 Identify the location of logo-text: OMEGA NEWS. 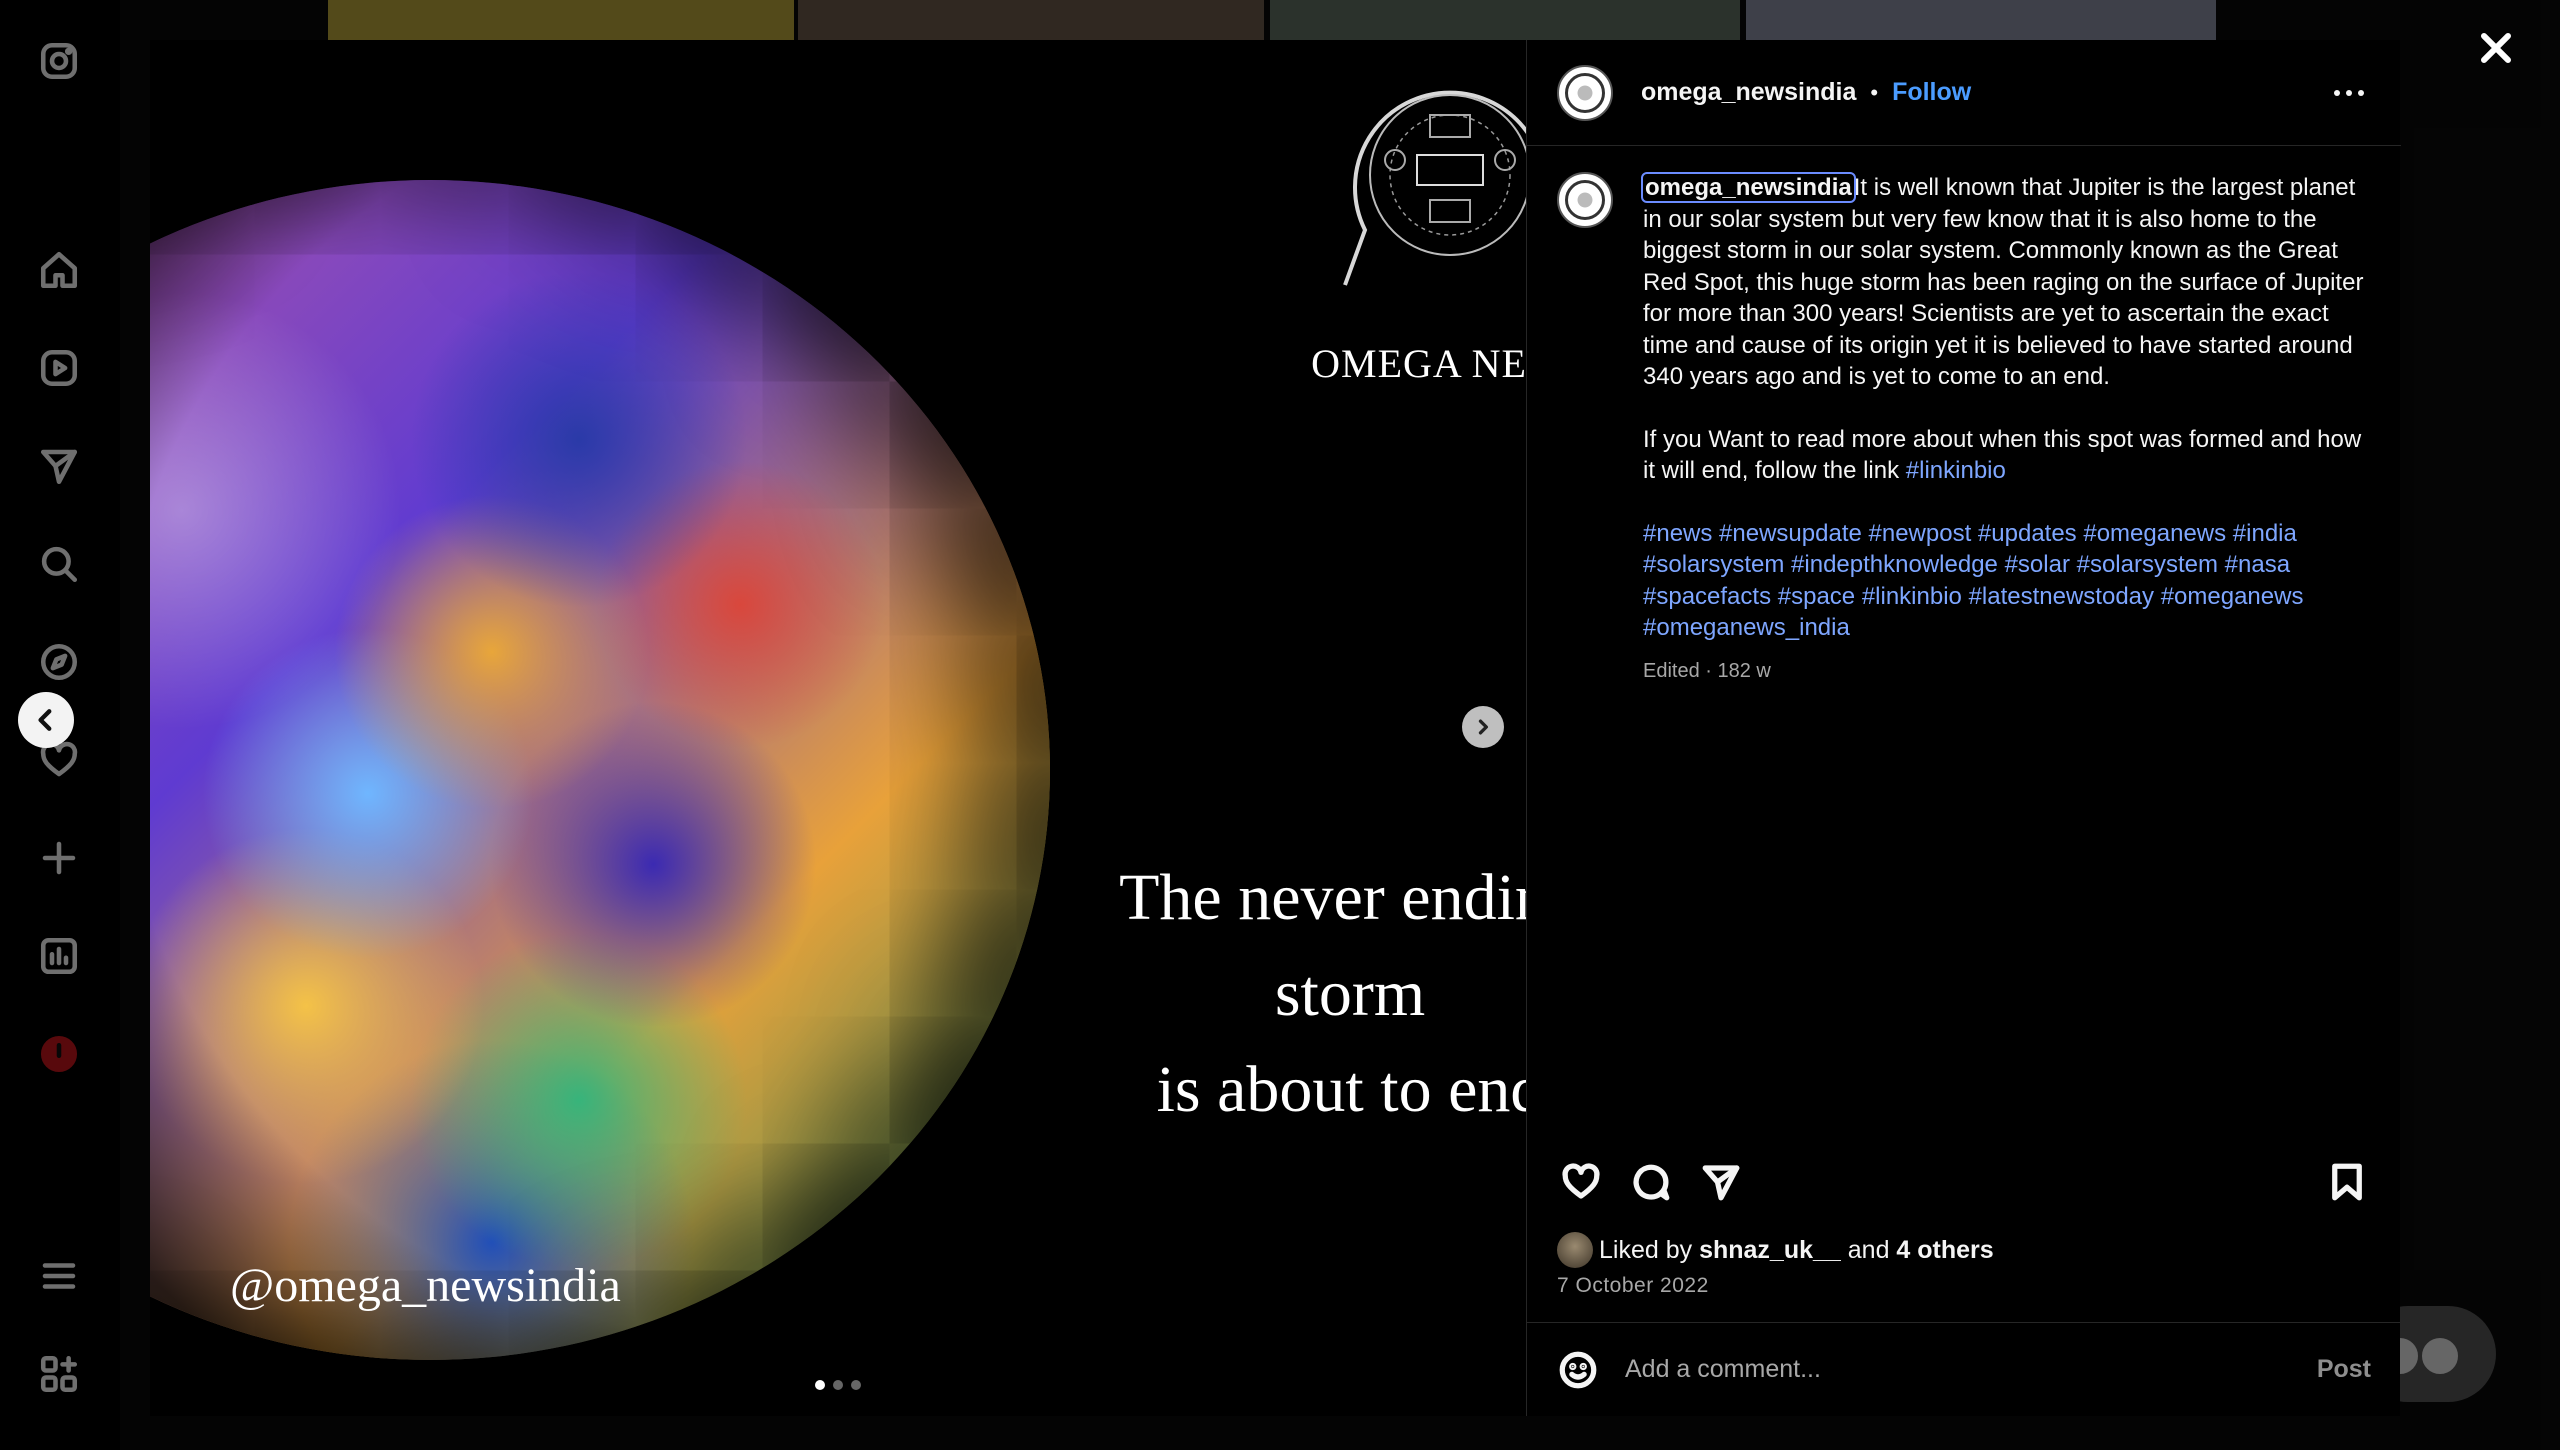
(1418, 363).